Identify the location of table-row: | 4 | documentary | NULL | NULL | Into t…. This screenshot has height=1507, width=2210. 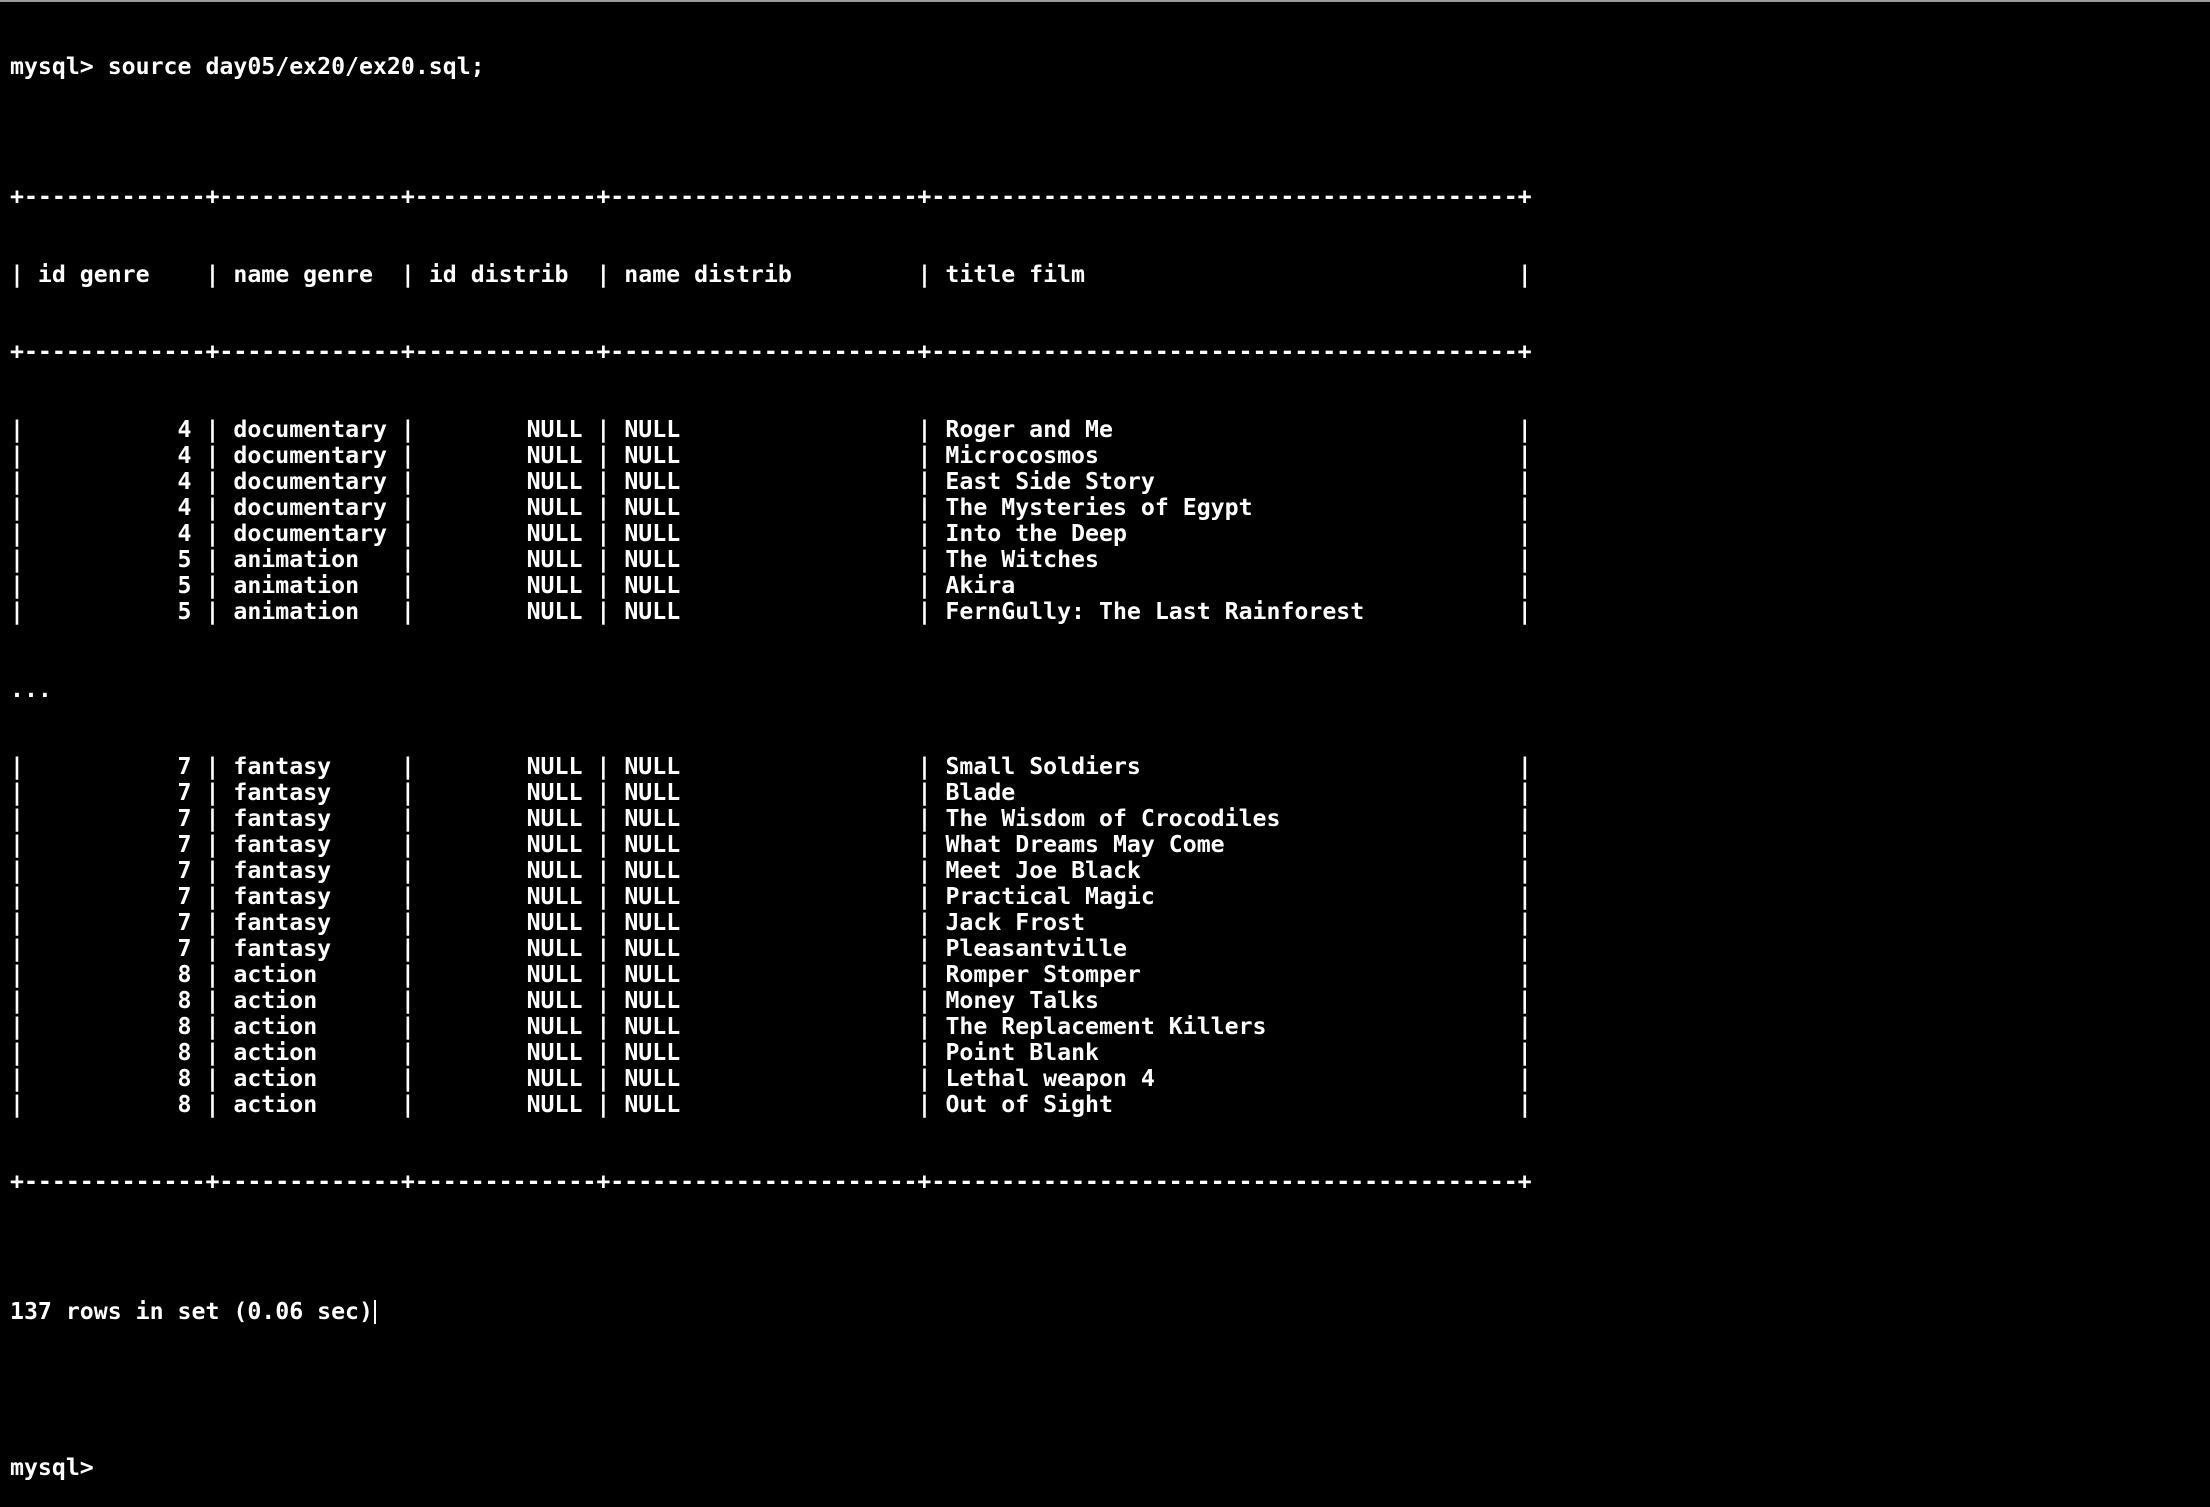
(771, 533).